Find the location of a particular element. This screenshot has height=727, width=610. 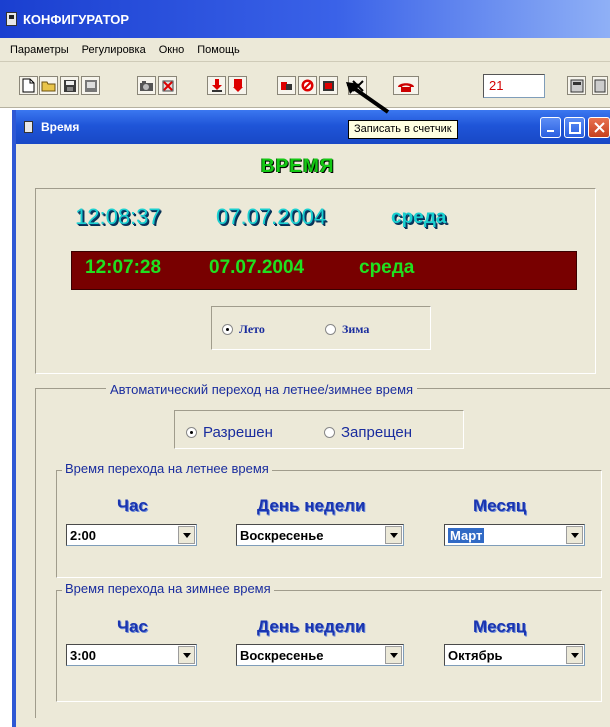

summer-month-select: Март is located at coordinates (514, 535).